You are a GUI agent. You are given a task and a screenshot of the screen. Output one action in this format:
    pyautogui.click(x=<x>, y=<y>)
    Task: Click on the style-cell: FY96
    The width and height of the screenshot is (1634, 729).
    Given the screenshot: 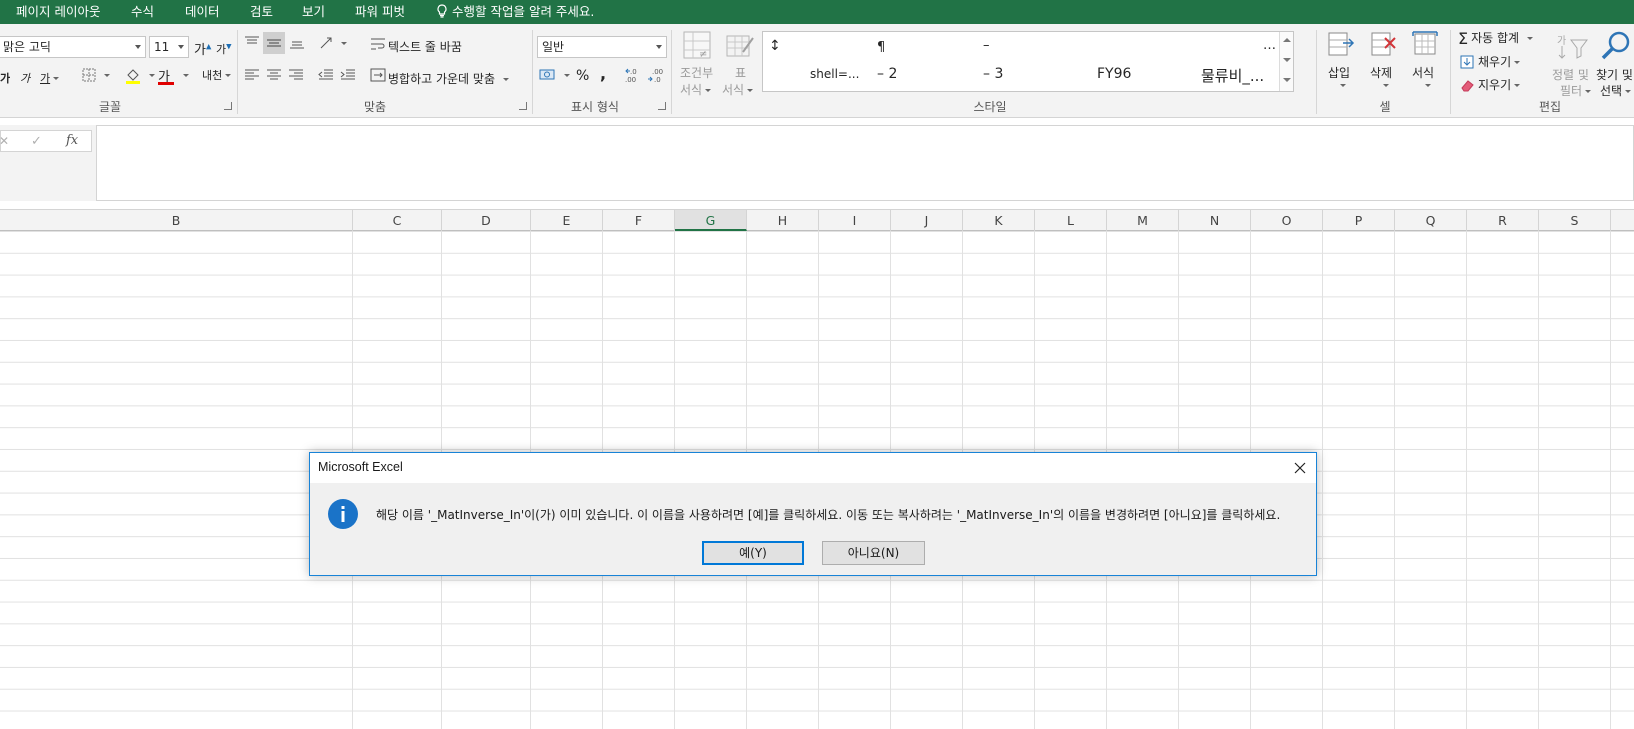 What is the action you would take?
    pyautogui.click(x=1114, y=74)
    